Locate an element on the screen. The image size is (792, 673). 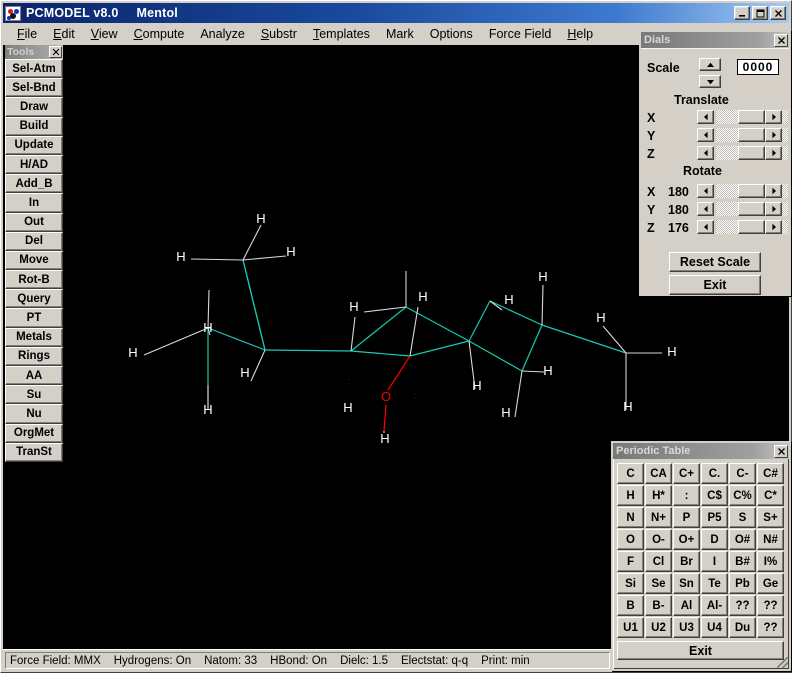
scale-down-button is located at coordinates (710, 81).